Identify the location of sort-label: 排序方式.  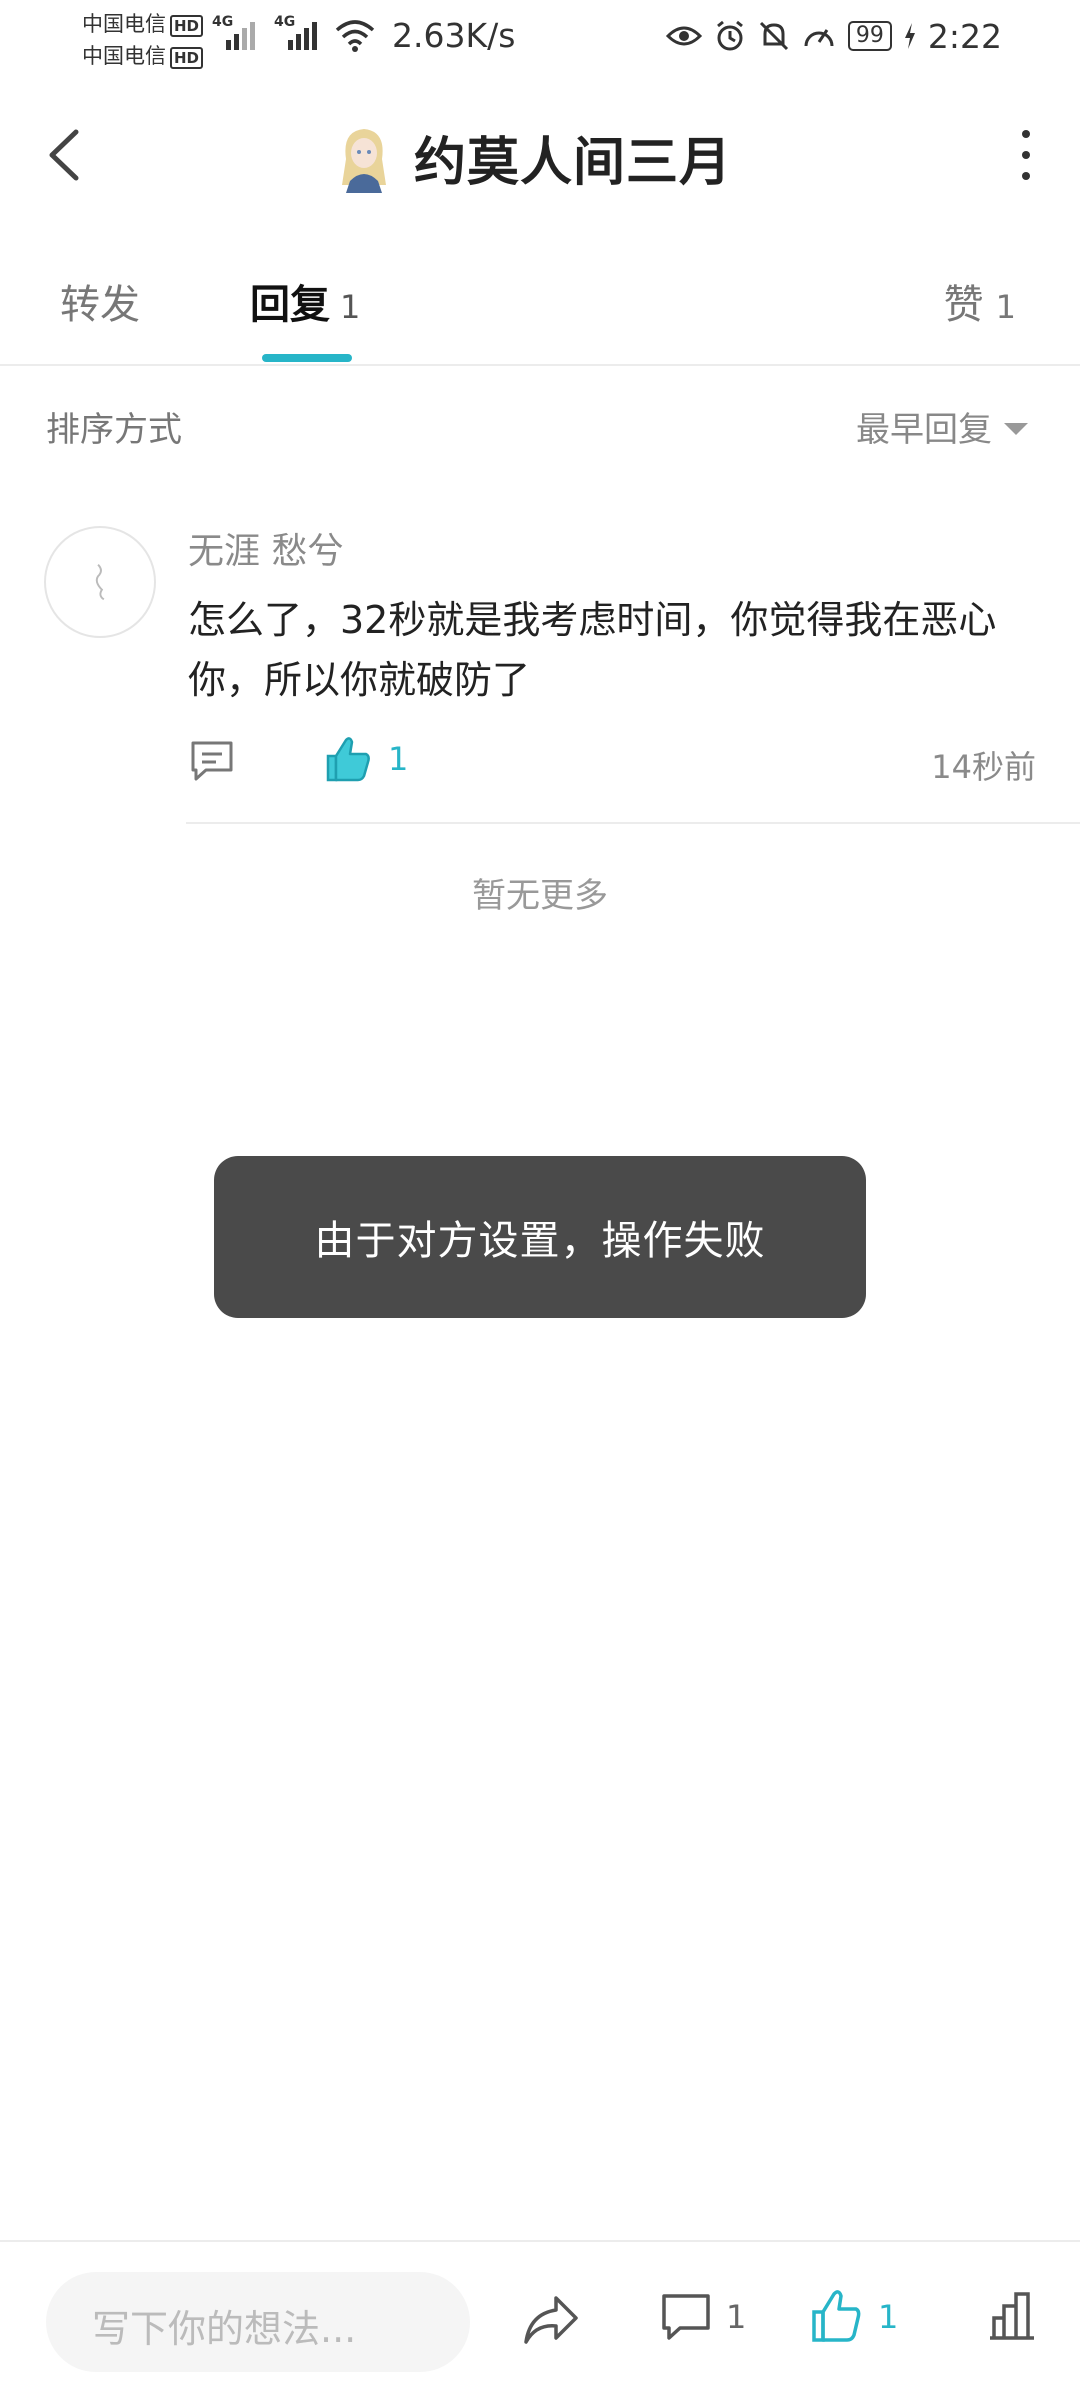
(114, 430).